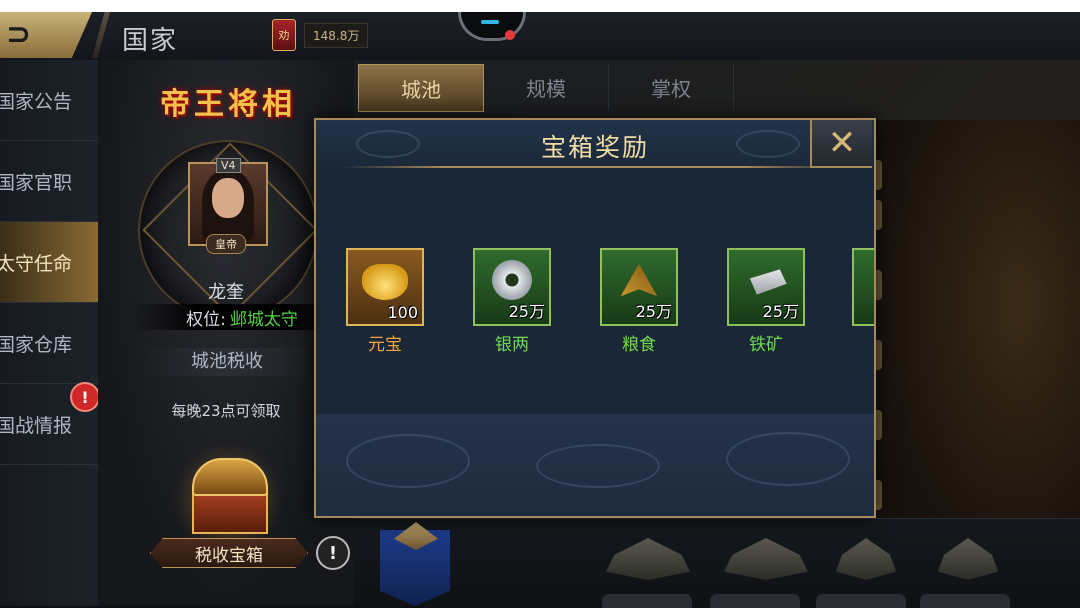  What do you see at coordinates (36, 101) in the screenshot?
I see `sidebar-item-label: 国家公告` at bounding box center [36, 101].